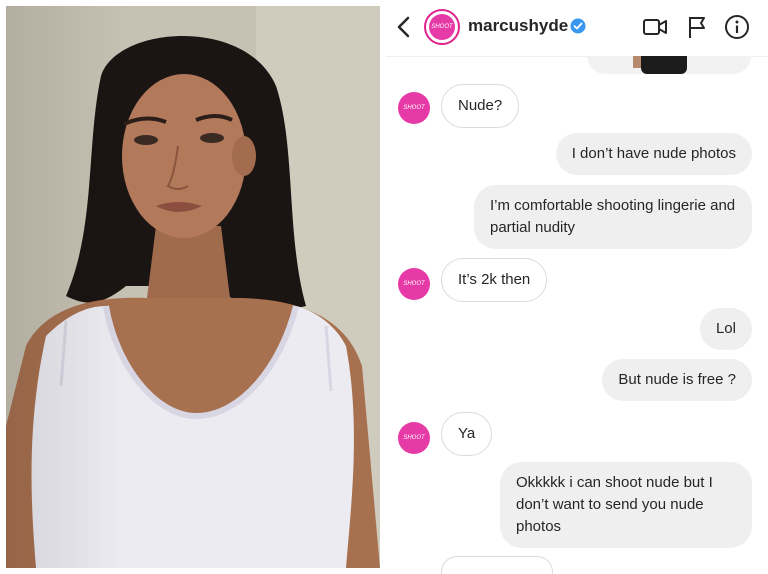  Describe the element at coordinates (494, 280) in the screenshot. I see `message-incoming: It’s 2k then` at that location.